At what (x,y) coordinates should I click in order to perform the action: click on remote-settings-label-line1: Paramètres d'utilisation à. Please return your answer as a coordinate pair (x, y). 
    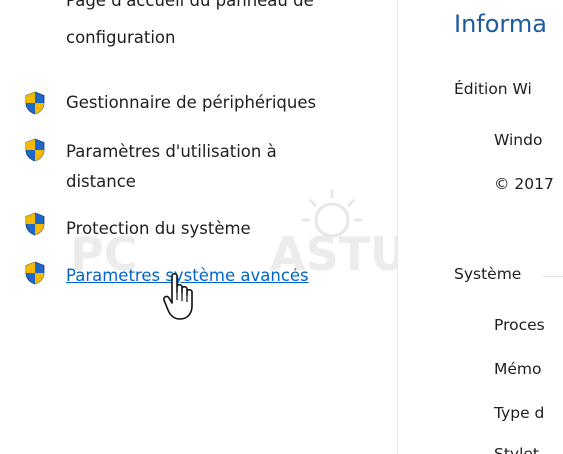
    Looking at the image, I should click on (171, 152).